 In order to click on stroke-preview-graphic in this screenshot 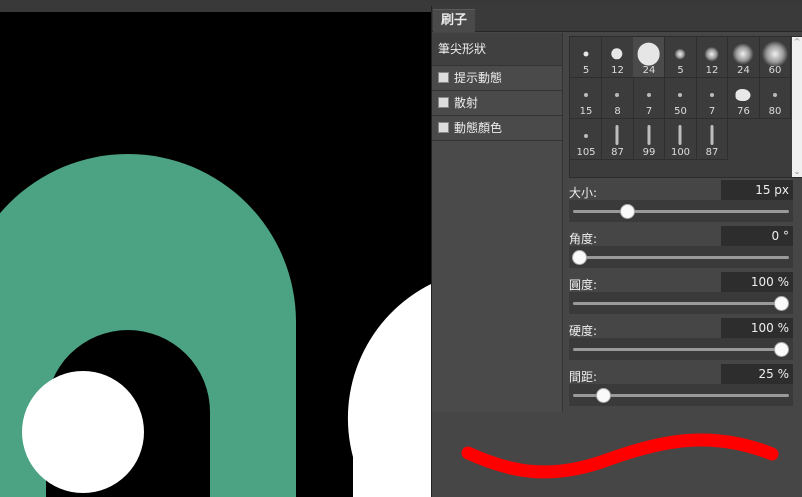, I will do `click(620, 456)`.